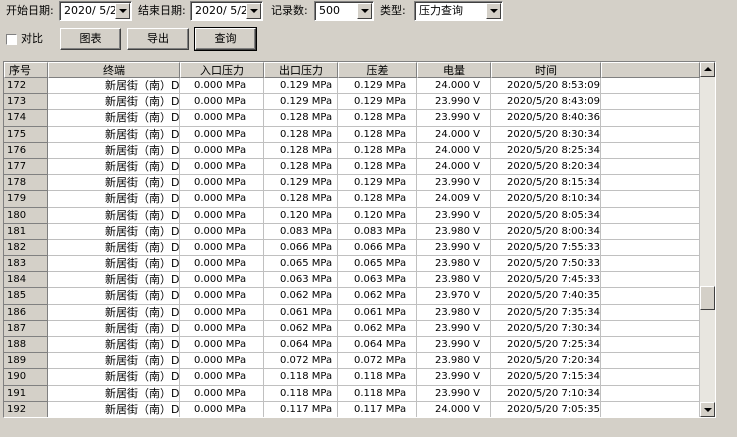 This screenshot has height=437, width=737. I want to click on cell-index: 187, so click(26, 328).